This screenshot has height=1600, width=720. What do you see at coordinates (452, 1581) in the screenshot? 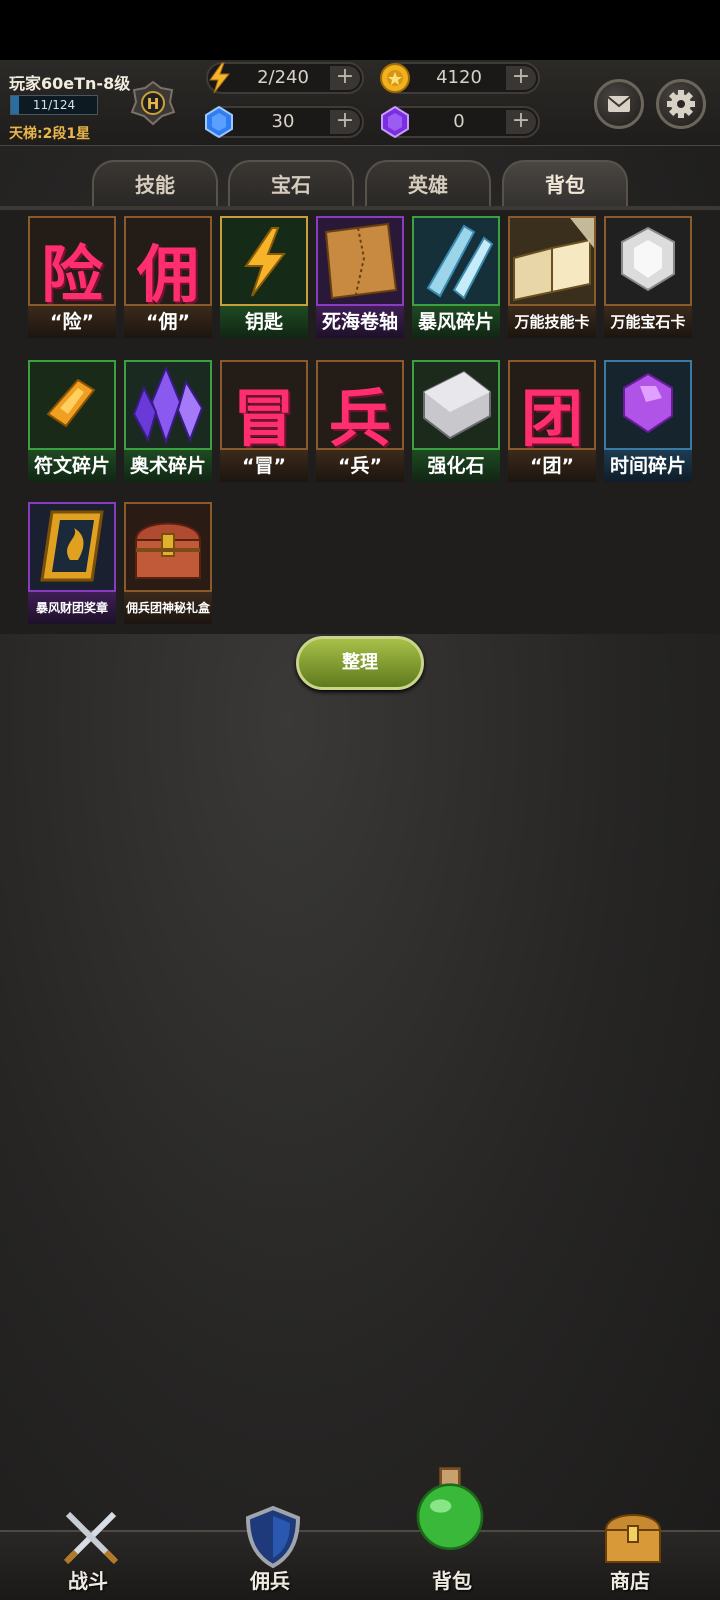
I see `nav-backpack-label: 背包` at bounding box center [452, 1581].